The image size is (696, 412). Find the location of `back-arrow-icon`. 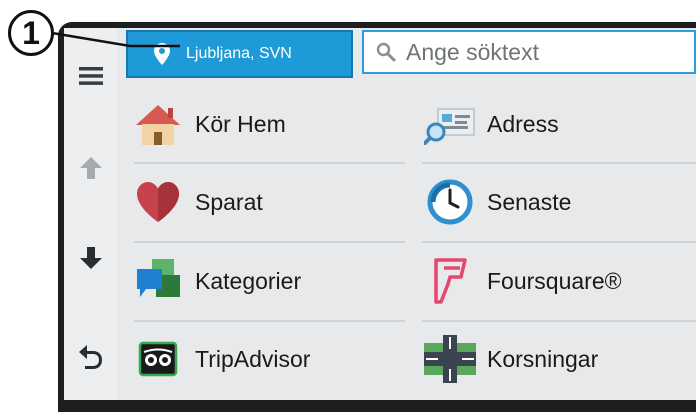

back-arrow-icon is located at coordinates (91, 358).